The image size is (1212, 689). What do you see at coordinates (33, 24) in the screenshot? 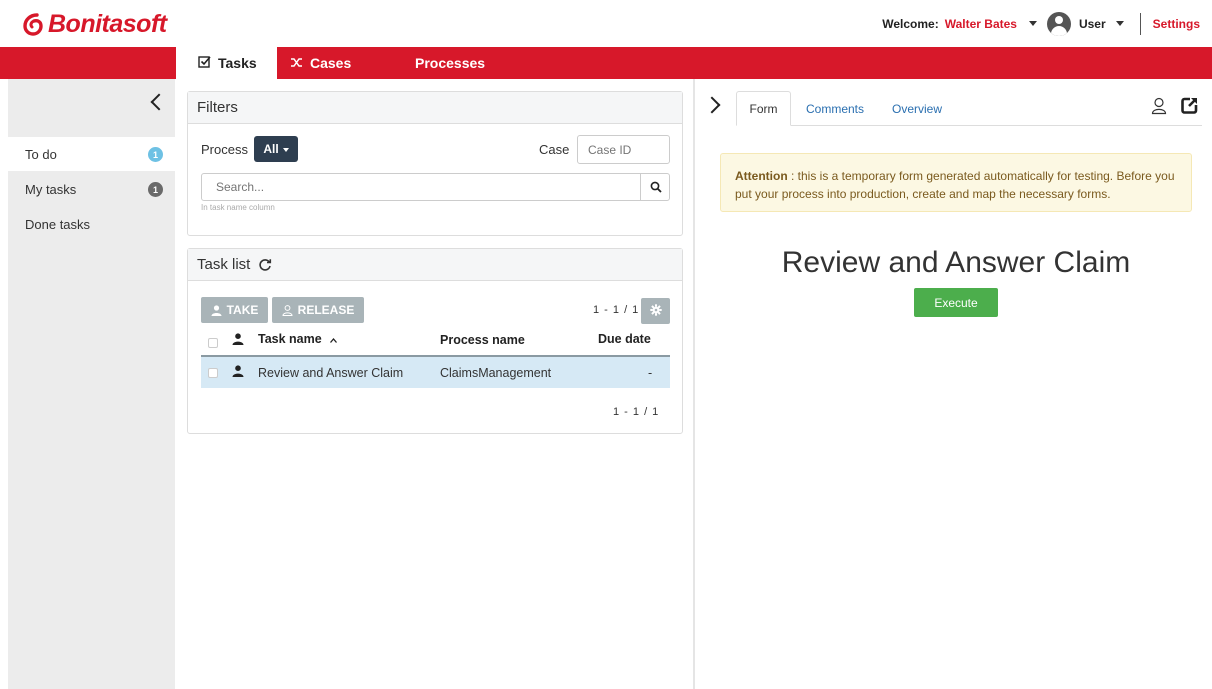
I see `bonita-logo-icon` at bounding box center [33, 24].